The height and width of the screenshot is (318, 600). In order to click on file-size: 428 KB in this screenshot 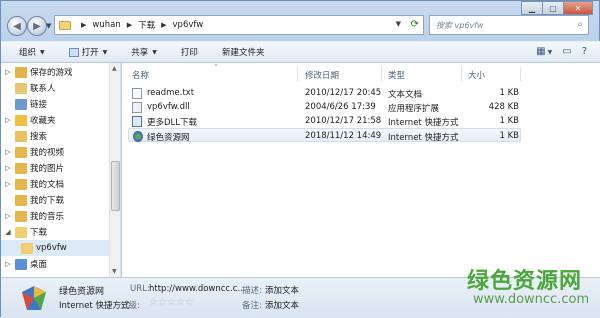, I will do `click(503, 107)`.